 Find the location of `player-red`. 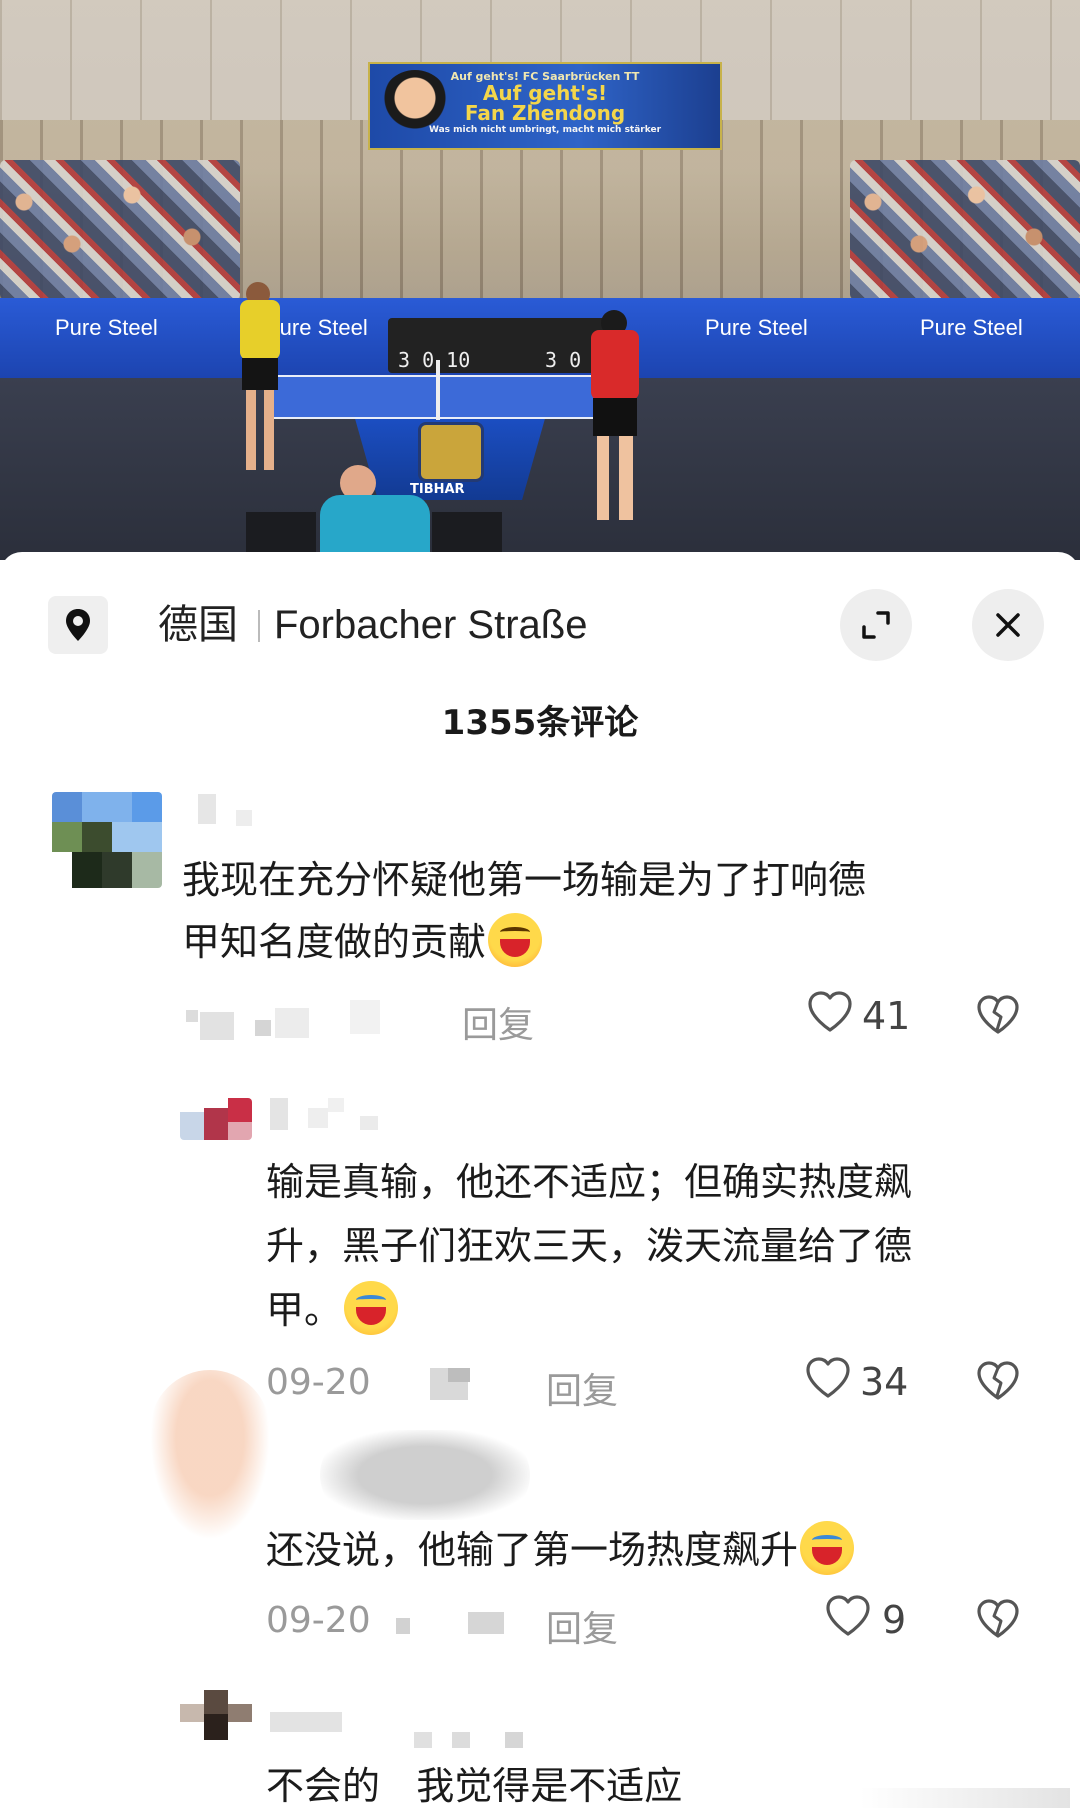

player-red is located at coordinates (615, 415).